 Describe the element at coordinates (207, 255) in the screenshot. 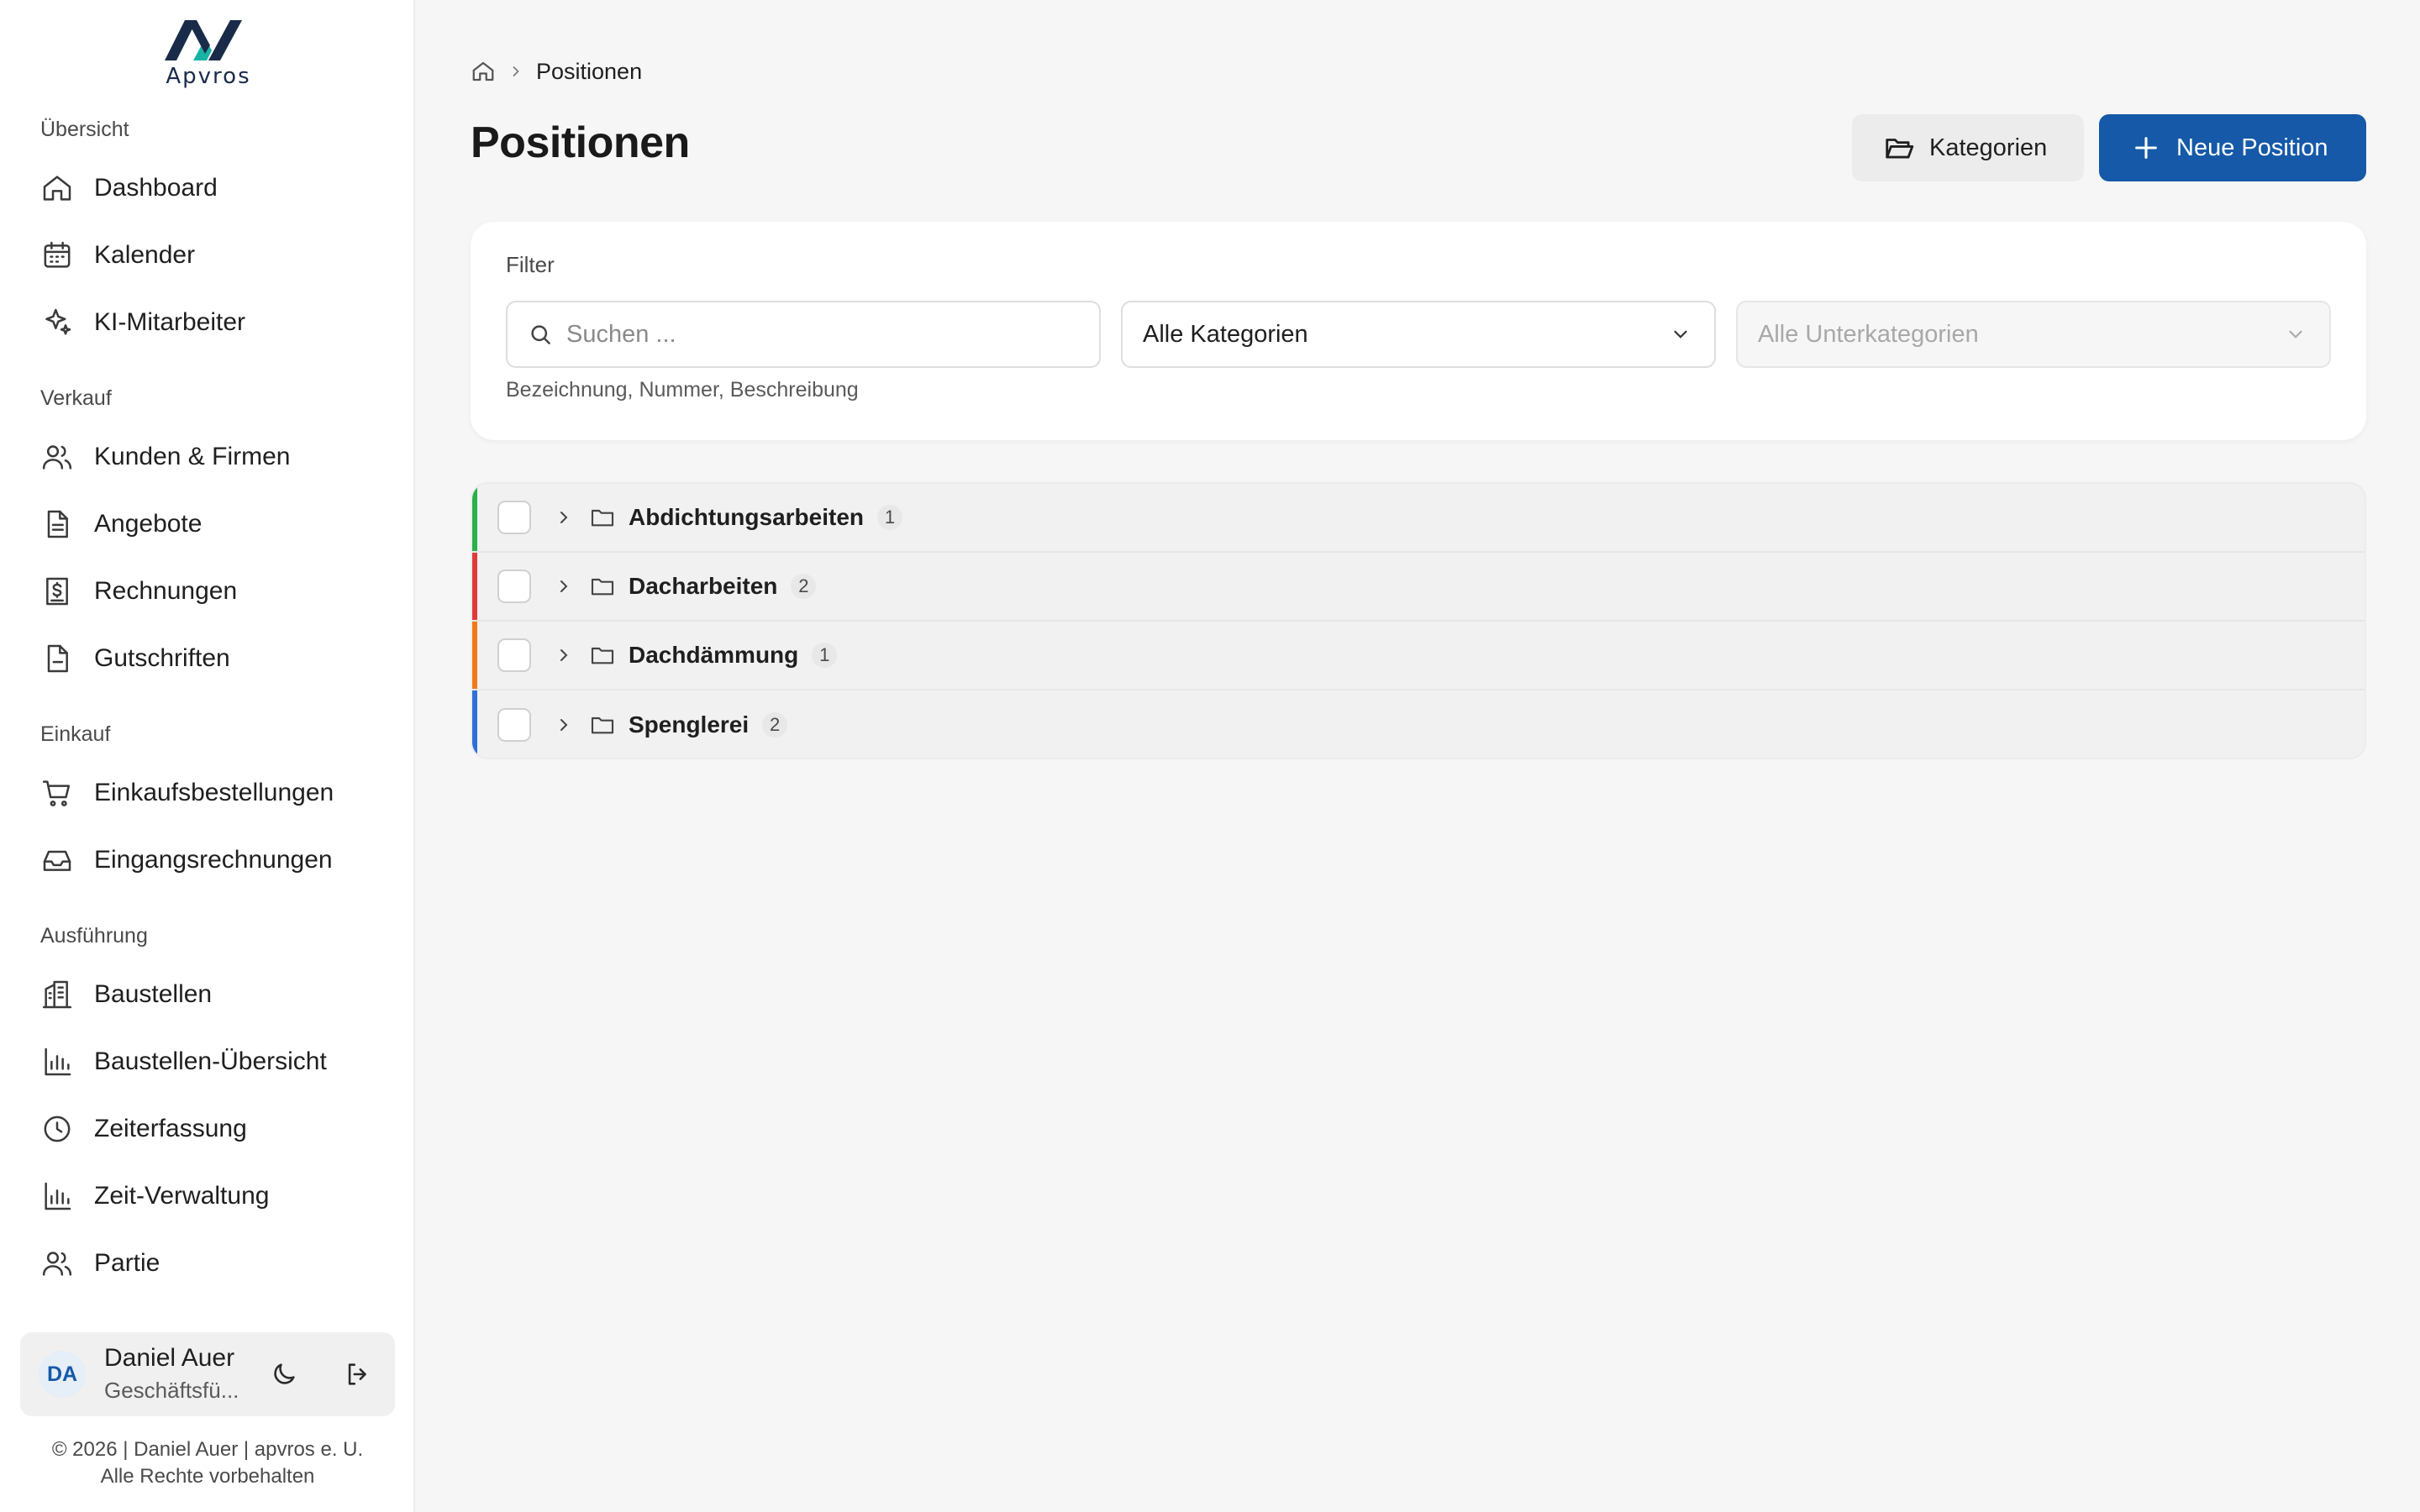

I see `sidebar-item-kalender: Kalender` at that location.